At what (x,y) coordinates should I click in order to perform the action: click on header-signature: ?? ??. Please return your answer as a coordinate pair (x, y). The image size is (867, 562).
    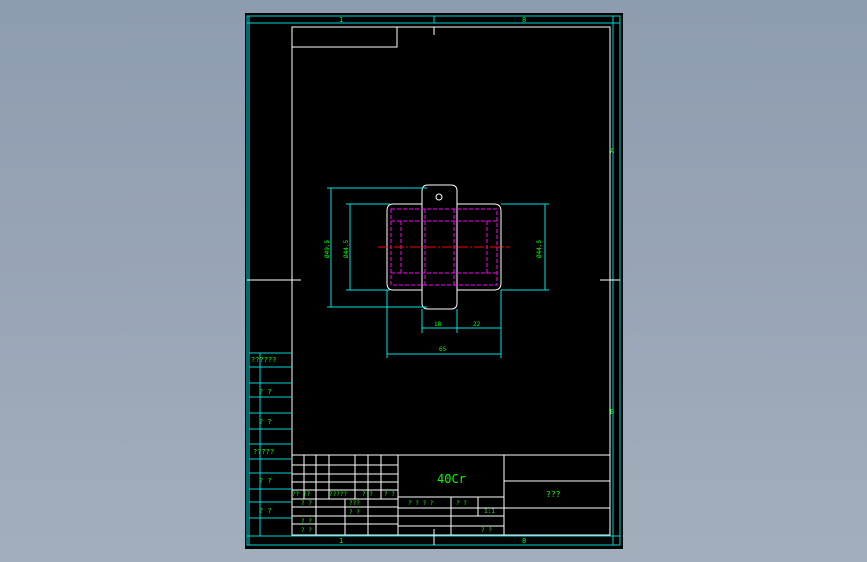
    Looking at the image, I should click on (301, 494).